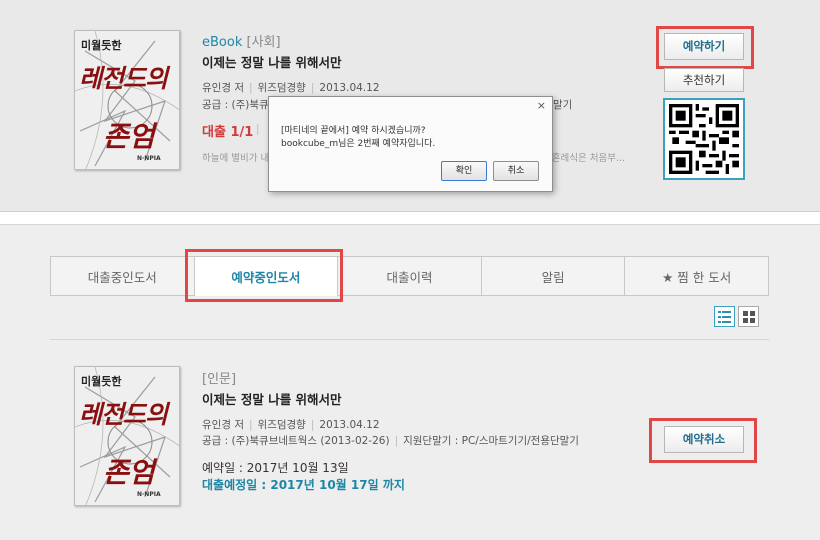  I want to click on recommend-button: 추천하기, so click(704, 80).